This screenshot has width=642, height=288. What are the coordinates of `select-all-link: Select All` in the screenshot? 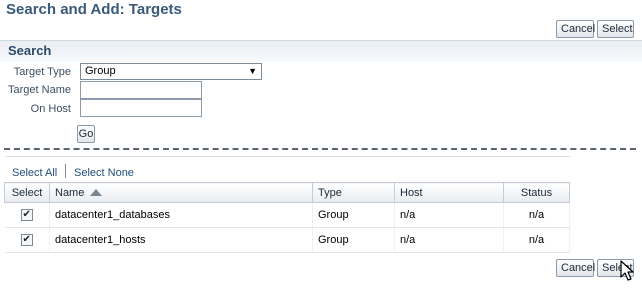 It's located at (34, 173).